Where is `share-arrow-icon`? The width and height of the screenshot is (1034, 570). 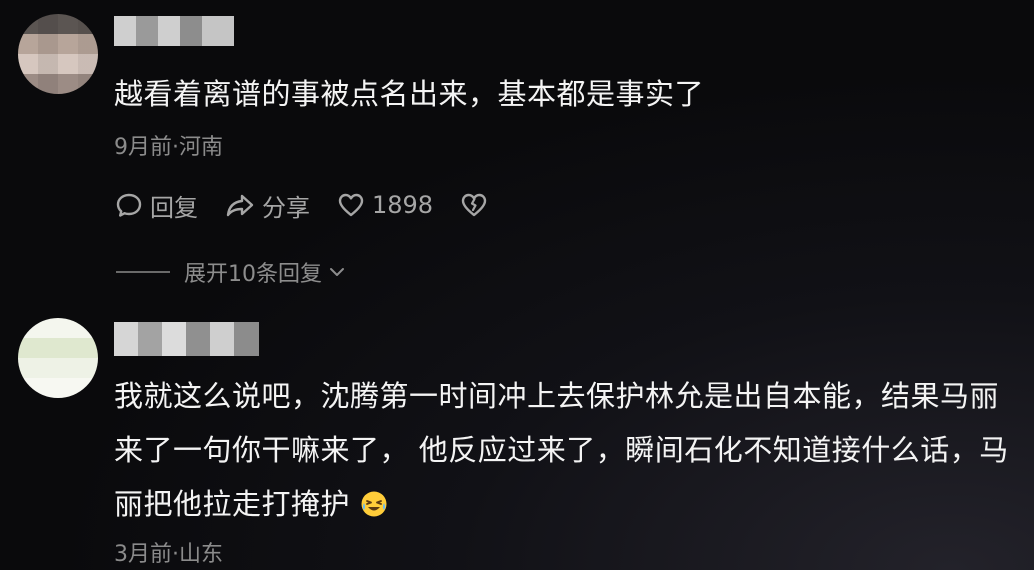
share-arrow-icon is located at coordinates (240, 205).